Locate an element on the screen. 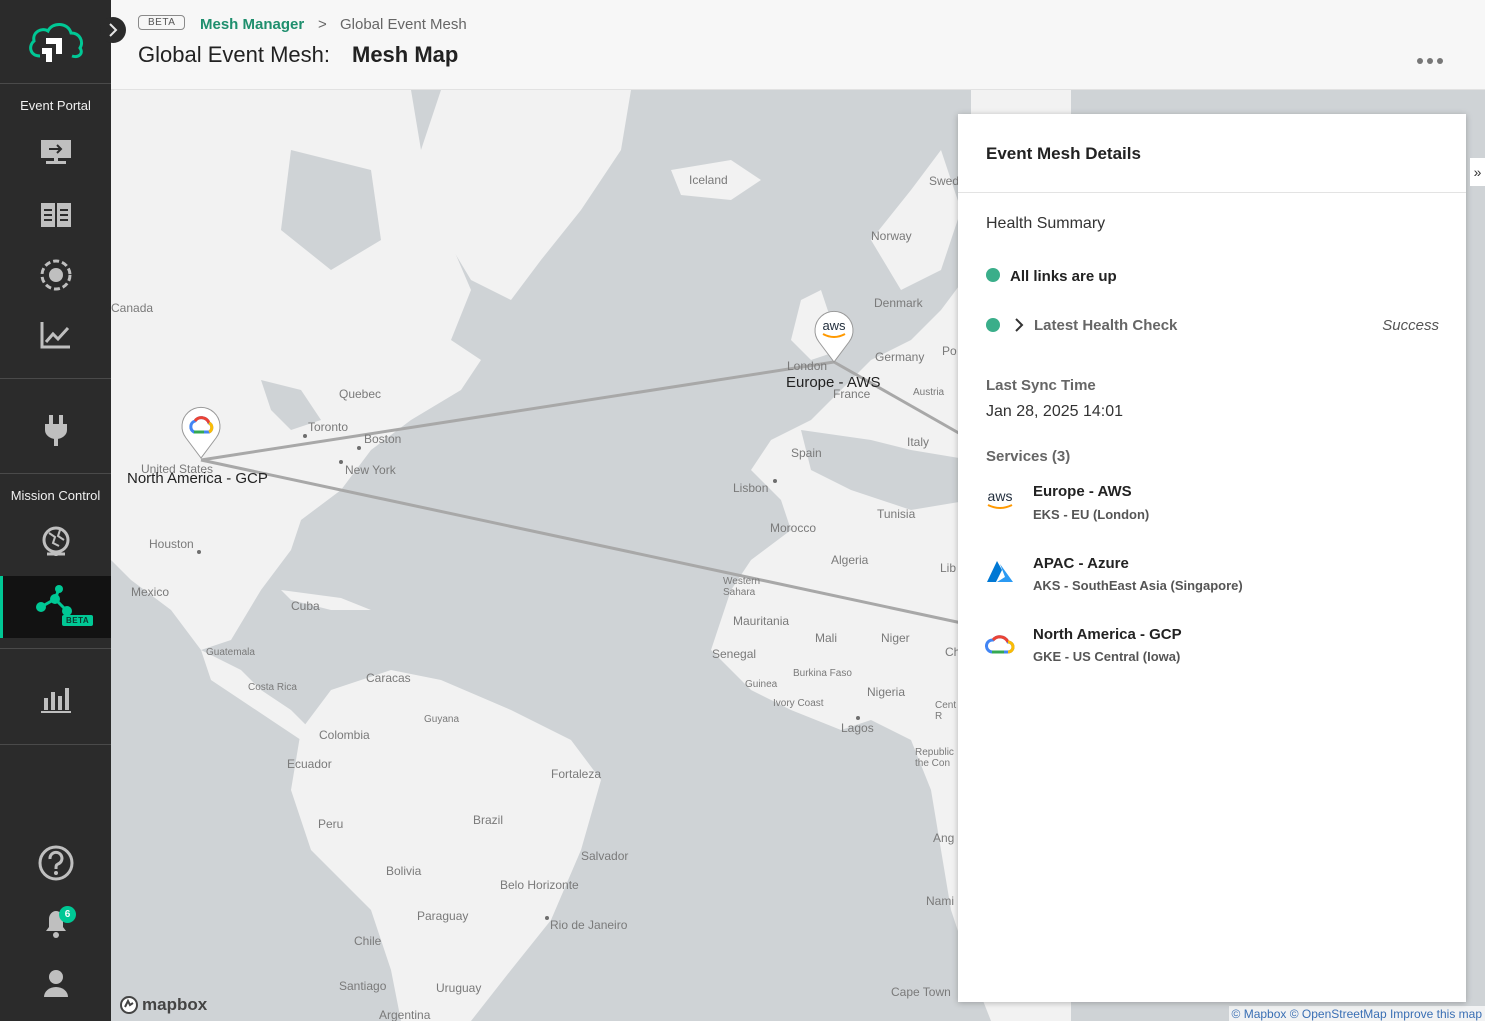 The image size is (1485, 1021). place-label: Niger is located at coordinates (895, 638).